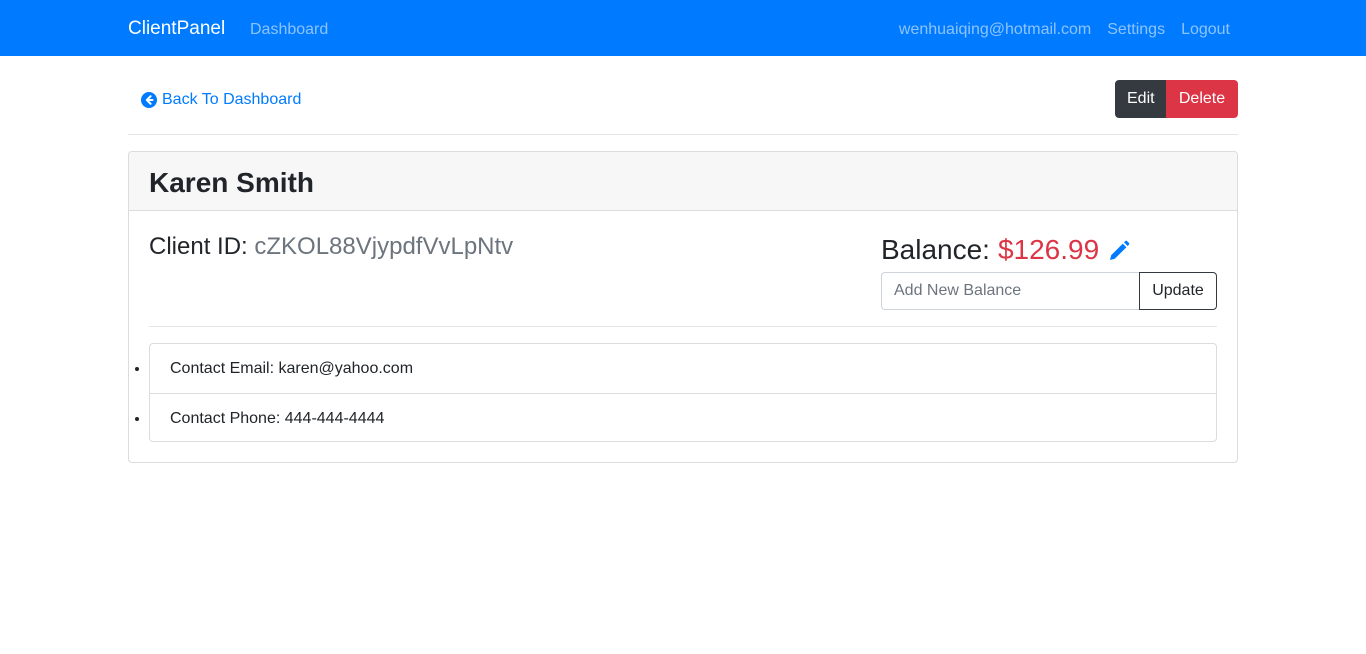  Describe the element at coordinates (1136, 30) in the screenshot. I see `nav-settings-link: Settings` at that location.